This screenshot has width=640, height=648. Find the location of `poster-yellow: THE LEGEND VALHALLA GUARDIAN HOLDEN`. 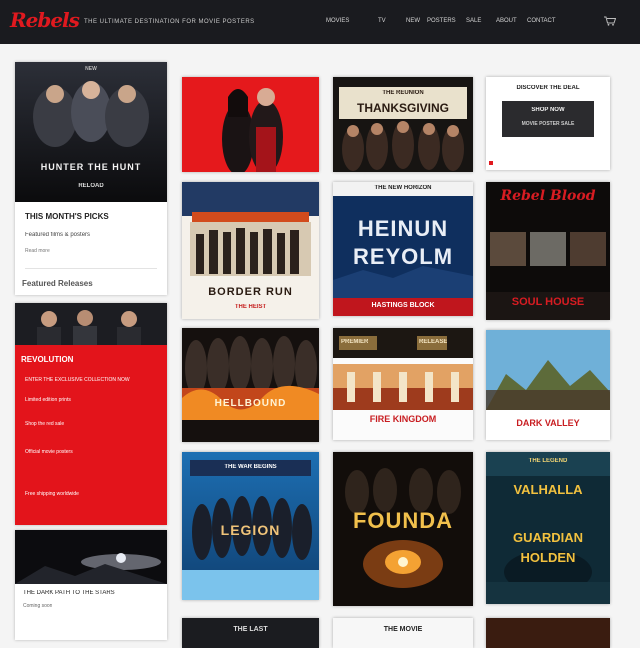

poster-yellow: THE LEGEND VALHALLA GUARDIAN HOLDEN is located at coordinates (548, 528).